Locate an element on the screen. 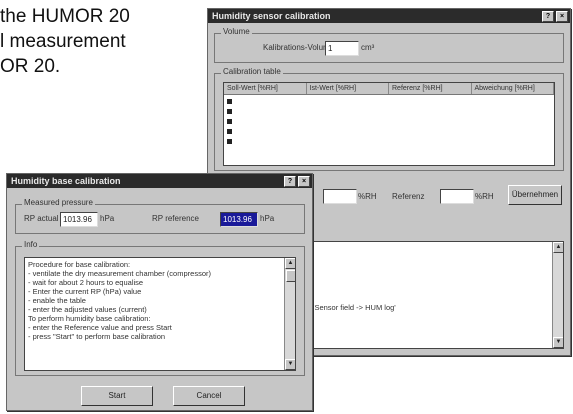  column-header: Referenz [%RH] is located at coordinates (430, 88).